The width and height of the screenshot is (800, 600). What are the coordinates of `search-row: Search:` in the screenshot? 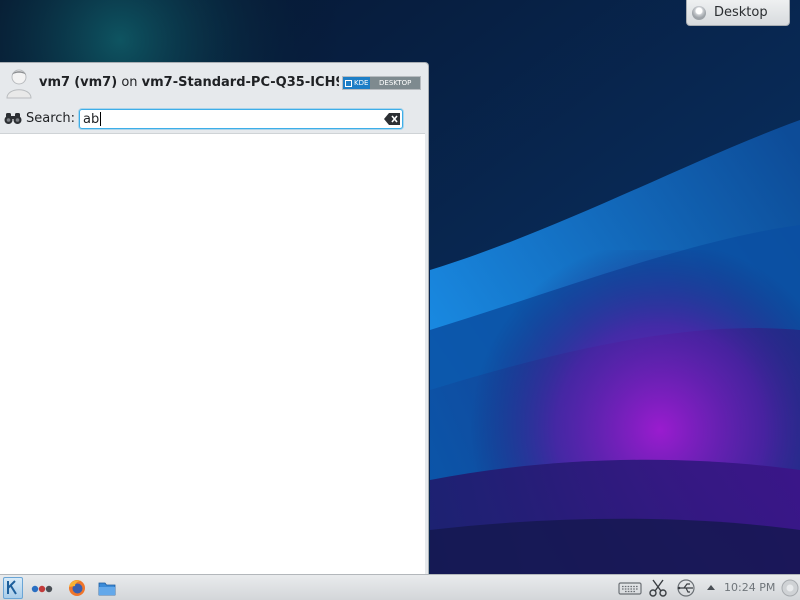 It's located at (214, 119).